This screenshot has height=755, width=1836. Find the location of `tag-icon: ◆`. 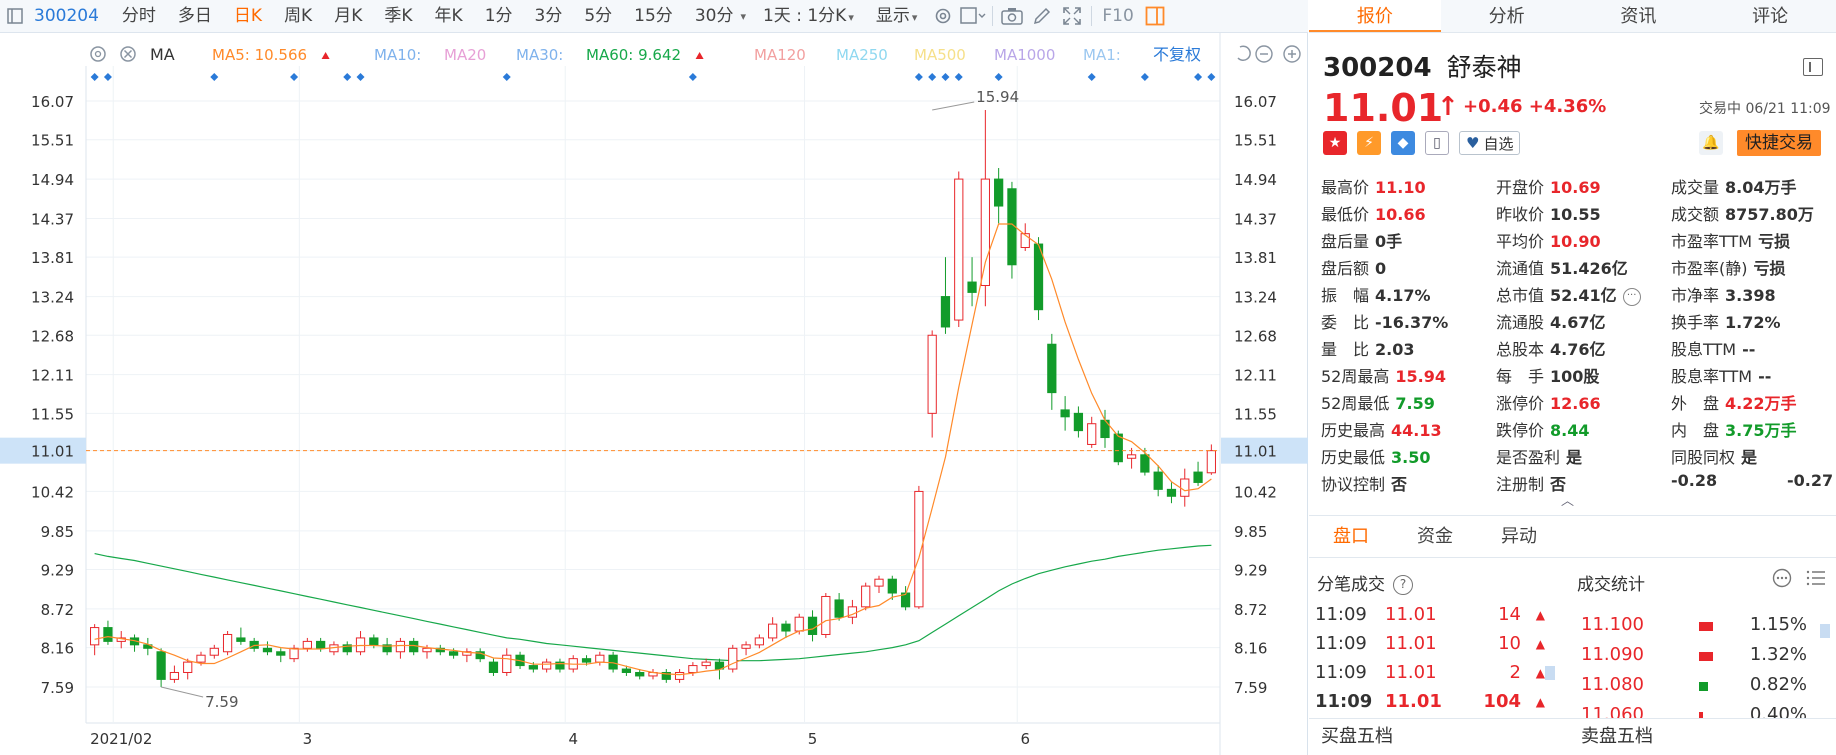

tag-icon: ◆ is located at coordinates (1403, 143).